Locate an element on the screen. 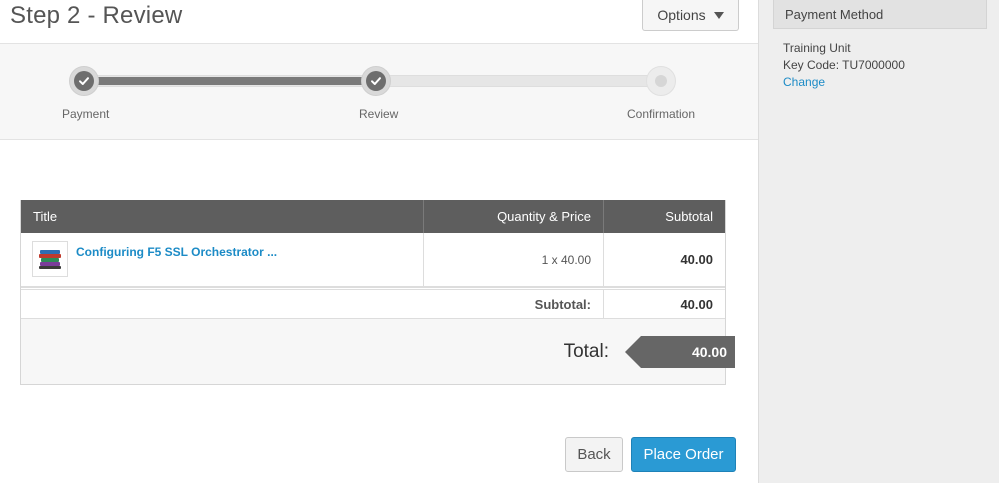 Image resolution: width=999 pixels, height=483 pixels. dot-icon is located at coordinates (661, 81).